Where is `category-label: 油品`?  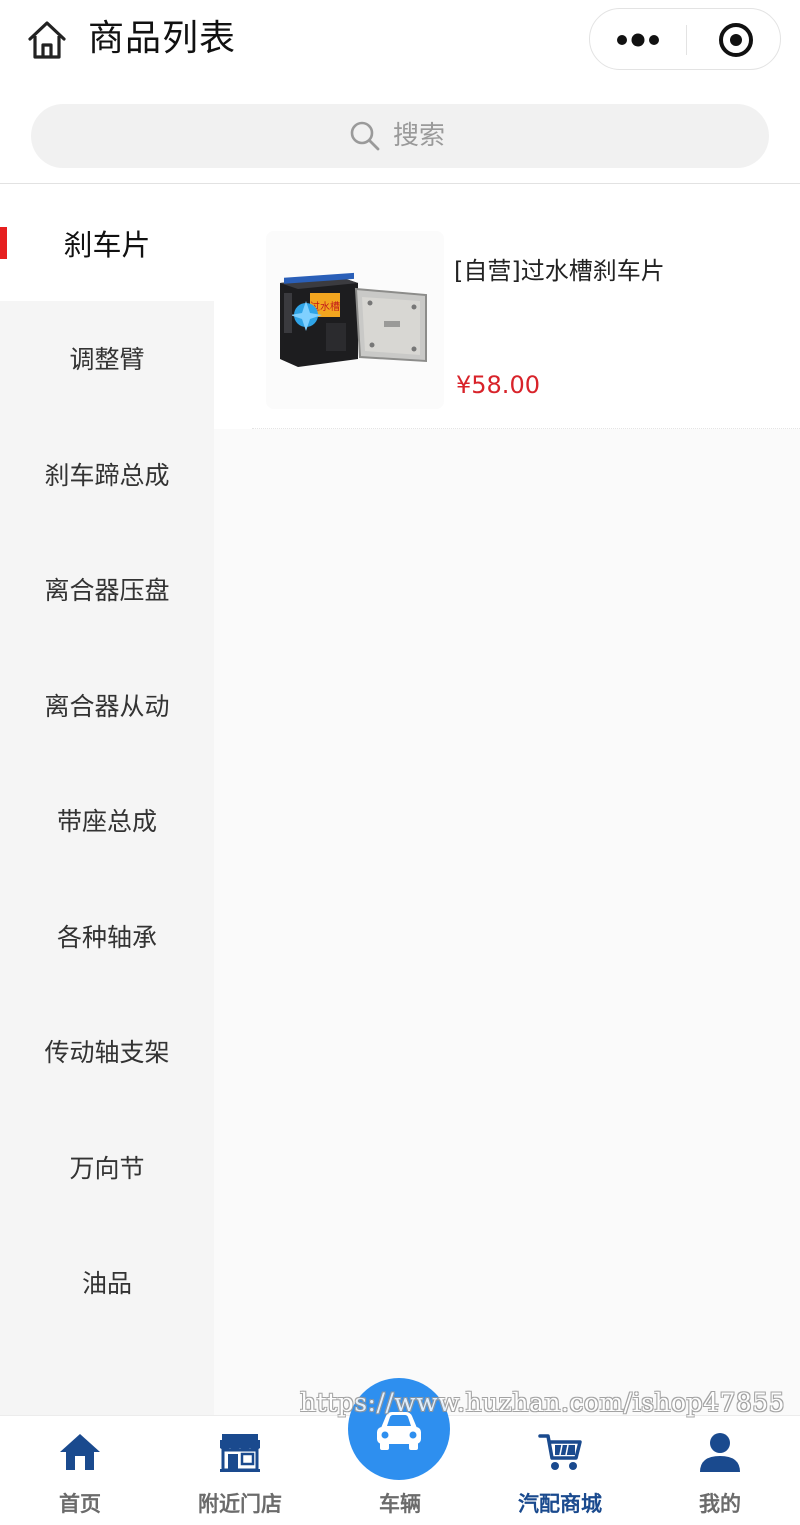 category-label: 油品 is located at coordinates (106, 1284).